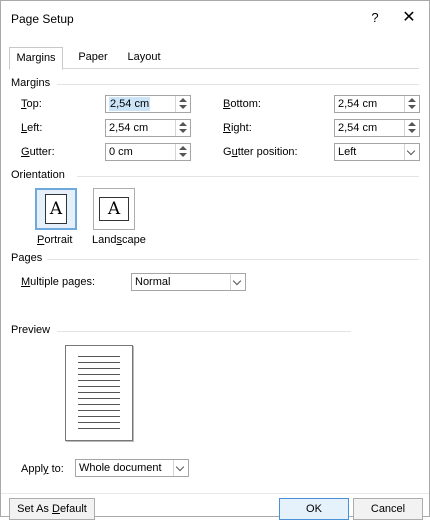 The image size is (430, 520). Describe the element at coordinates (32, 128) in the screenshot. I see `left-label: Left:` at that location.